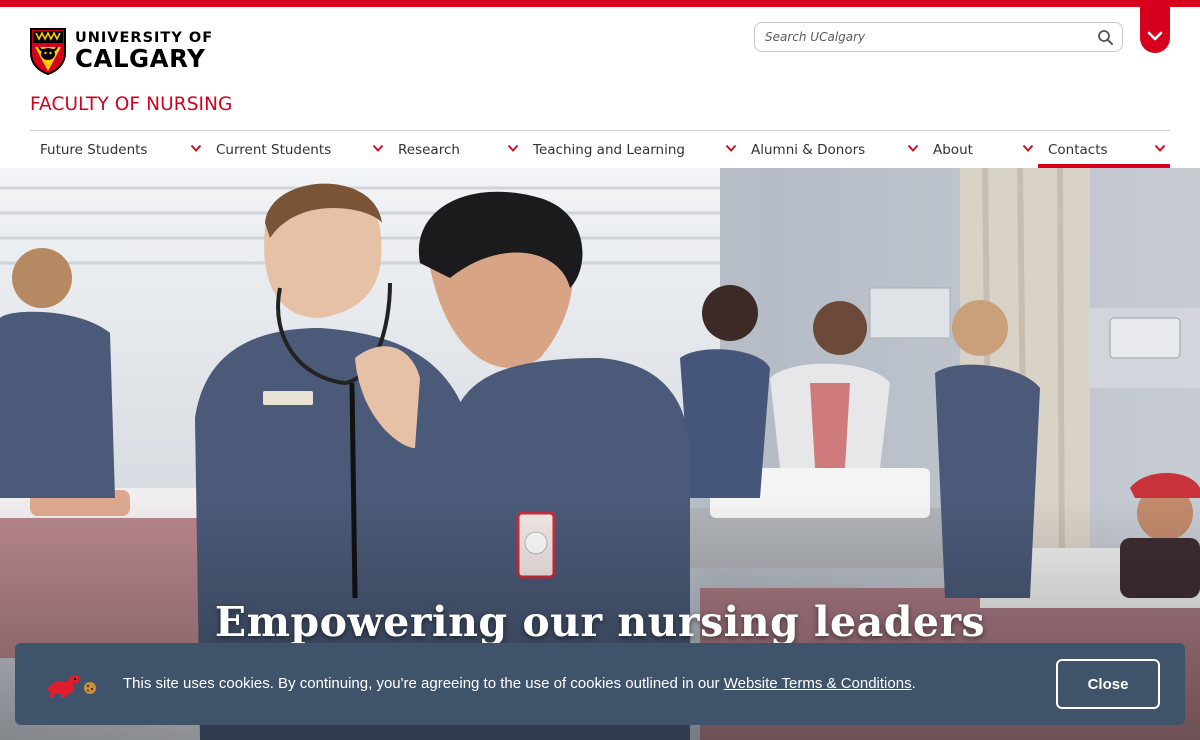 The image size is (1200, 740). I want to click on nav-item-contacts: Contacts, so click(1104, 149).